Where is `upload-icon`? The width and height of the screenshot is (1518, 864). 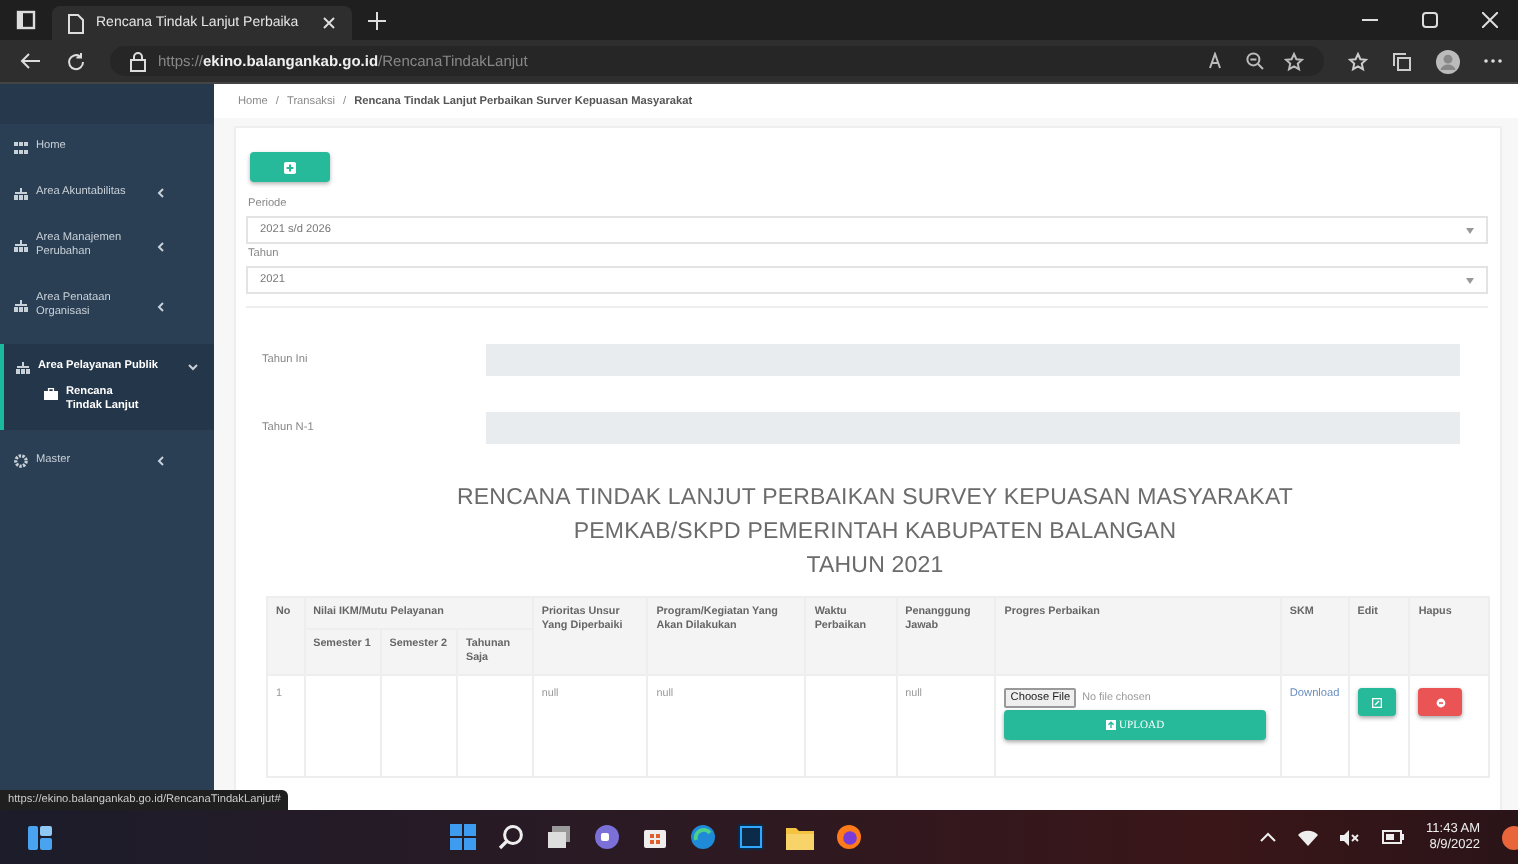 upload-icon is located at coordinates (1111, 725).